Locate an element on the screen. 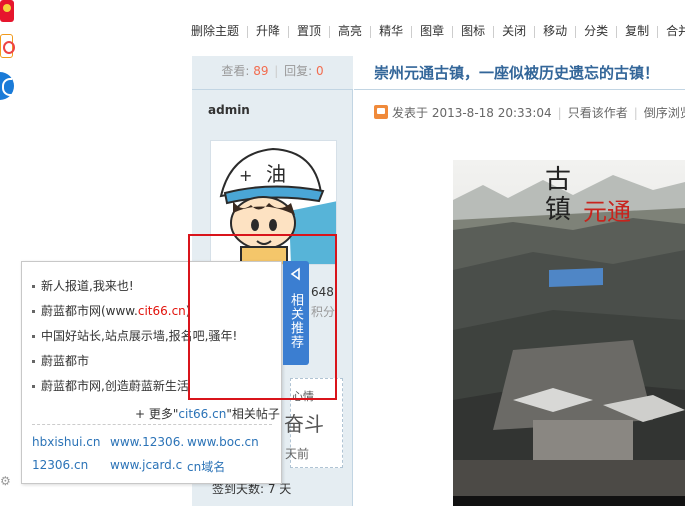 The height and width of the screenshot is (506, 685). views-count: 89 is located at coordinates (261, 71).